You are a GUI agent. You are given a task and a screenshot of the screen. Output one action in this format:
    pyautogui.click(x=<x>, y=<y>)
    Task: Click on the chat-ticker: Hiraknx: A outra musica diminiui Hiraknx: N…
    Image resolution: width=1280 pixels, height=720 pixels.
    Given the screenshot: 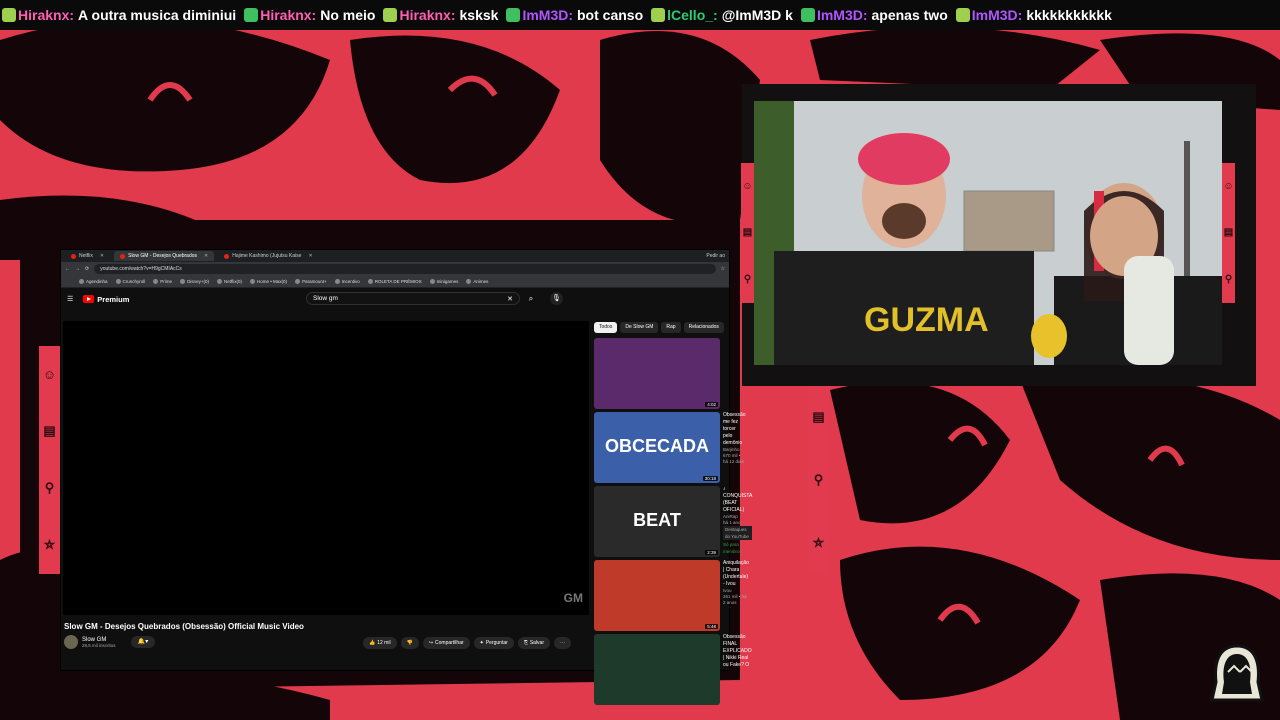 What is the action you would take?
    pyautogui.click(x=640, y=15)
    